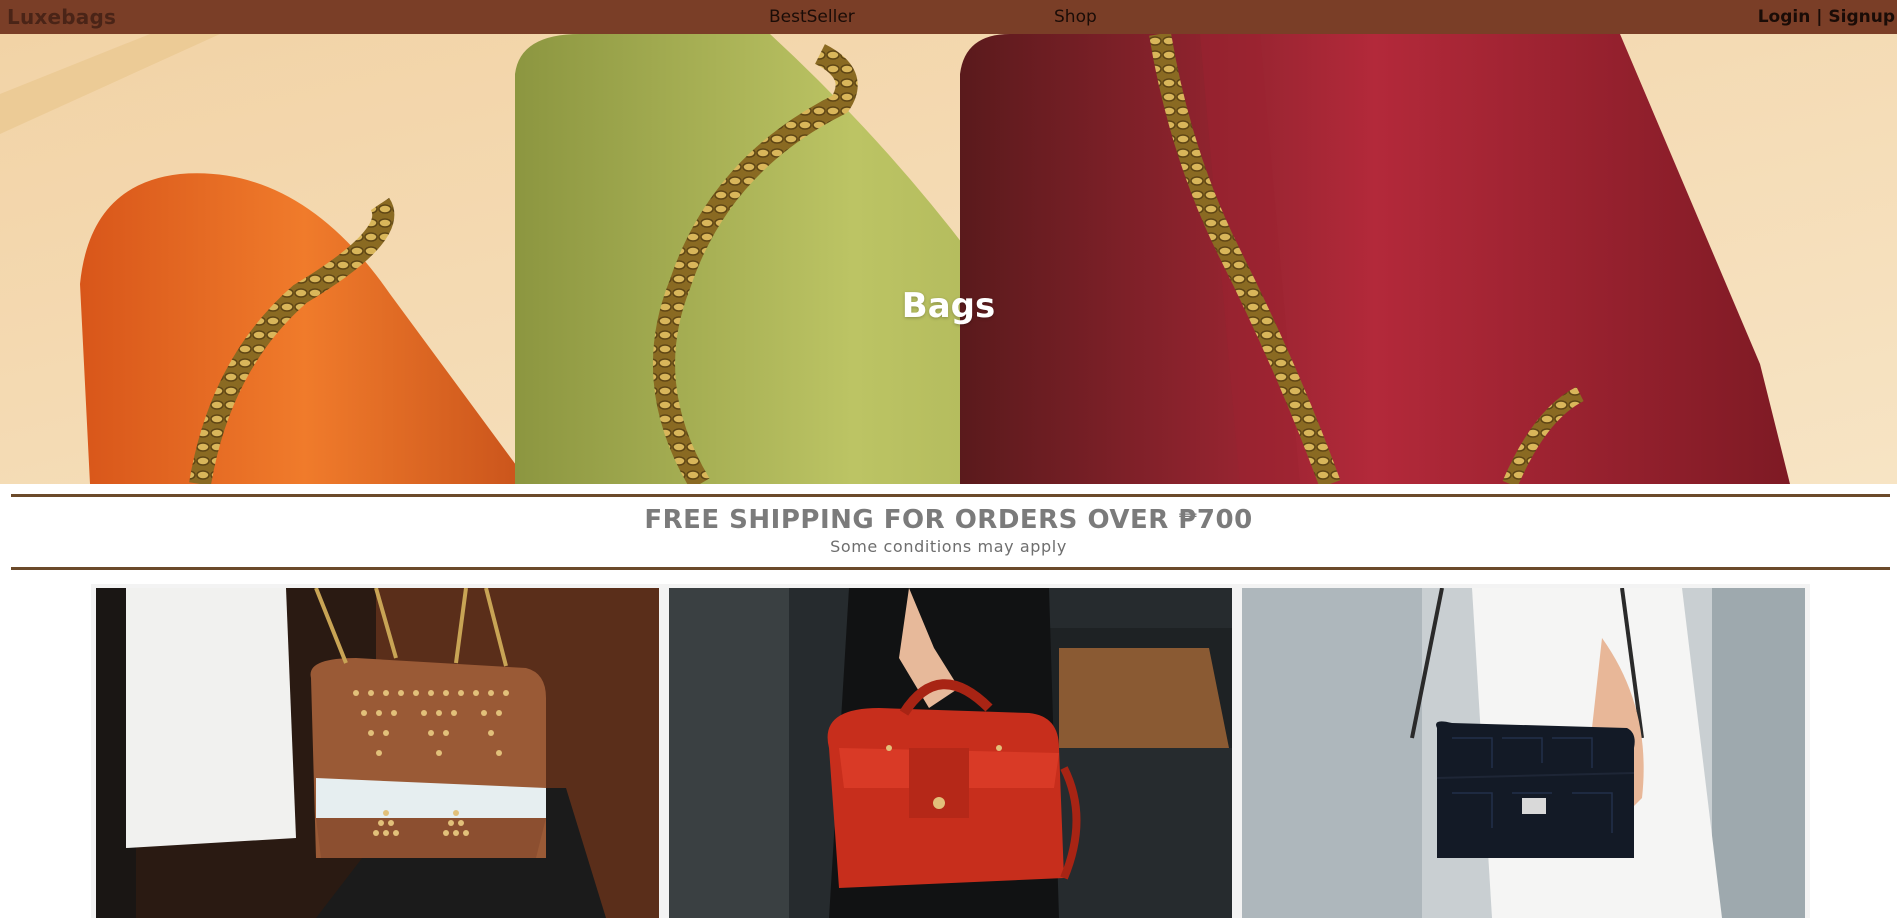 The image size is (1897, 918). What do you see at coordinates (948, 520) in the screenshot?
I see `shipping-title: FREE SHIPPING FOR ORDERS OVER ₱700` at bounding box center [948, 520].